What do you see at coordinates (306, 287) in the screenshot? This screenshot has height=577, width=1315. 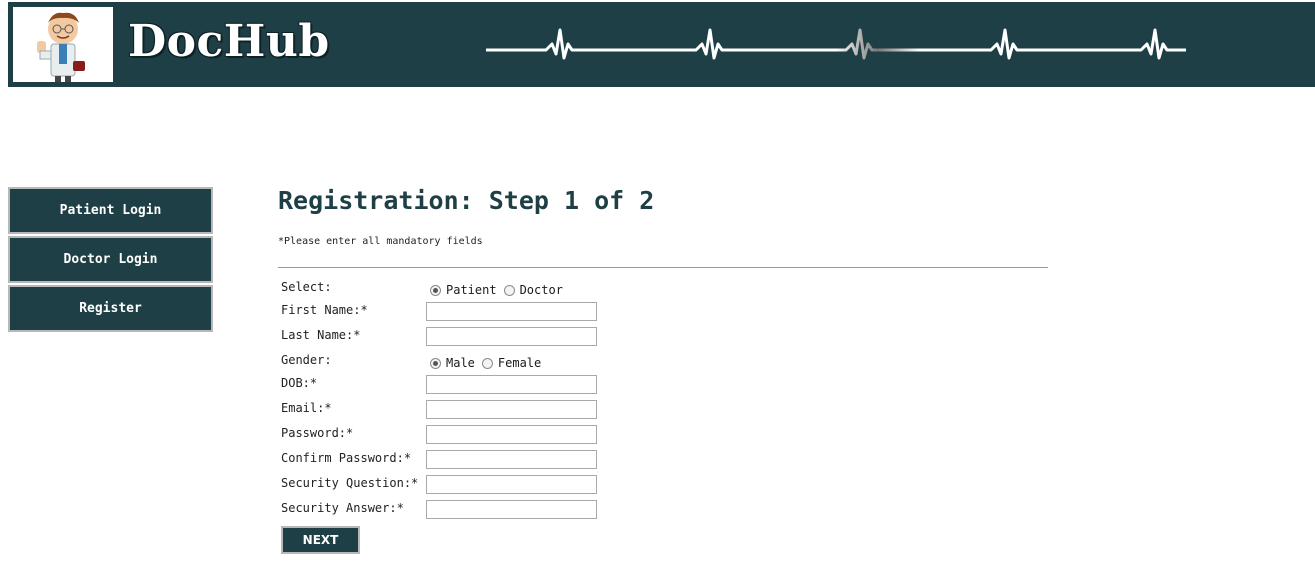 I see `select-label: Select:` at bounding box center [306, 287].